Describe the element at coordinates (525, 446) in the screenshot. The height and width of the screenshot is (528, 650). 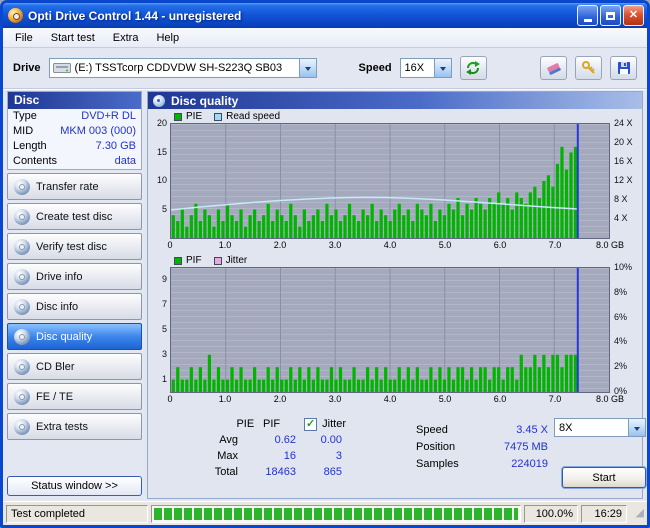
I see `position-value: 7475 MB` at that location.